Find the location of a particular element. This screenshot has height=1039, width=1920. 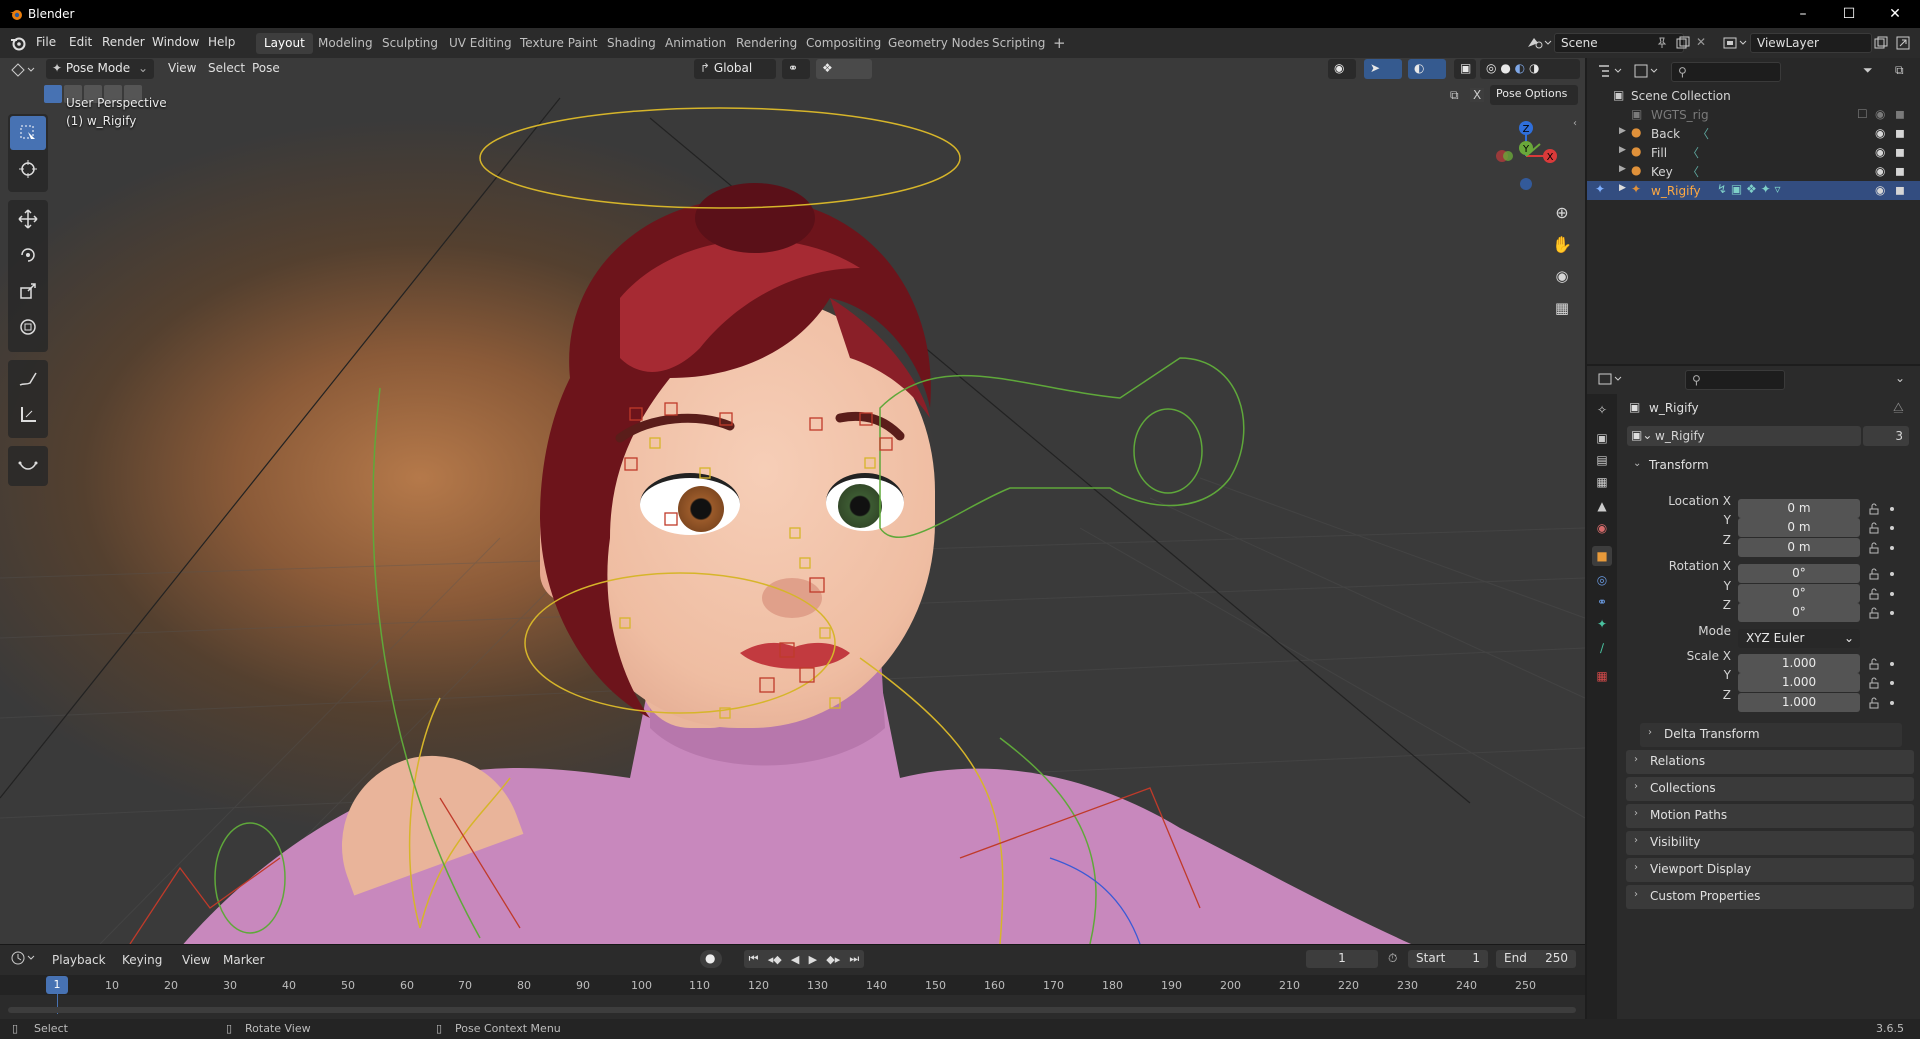

object-type-dropdown-icon: ▣⌄ is located at coordinates (1641, 435).